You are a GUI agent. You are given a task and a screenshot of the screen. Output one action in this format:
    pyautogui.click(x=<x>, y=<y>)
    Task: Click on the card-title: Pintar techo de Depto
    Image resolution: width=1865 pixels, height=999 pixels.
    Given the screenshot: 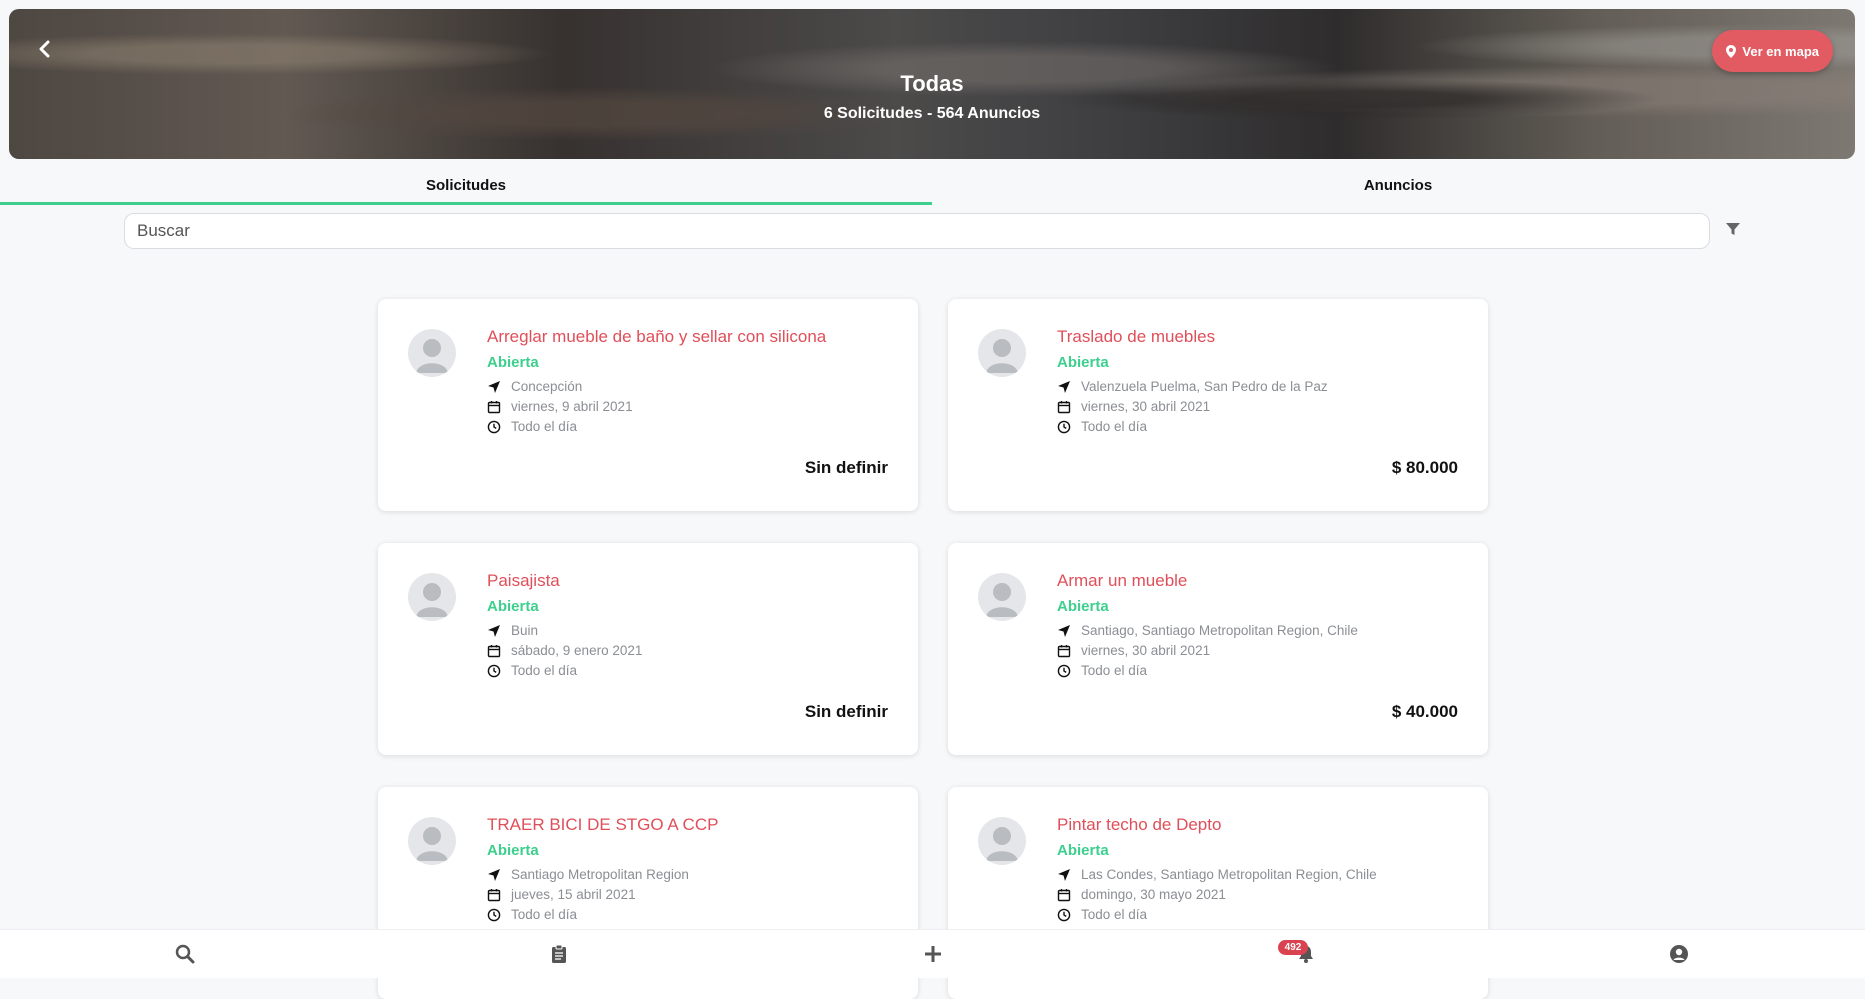 What is the action you would take?
    pyautogui.click(x=1139, y=825)
    